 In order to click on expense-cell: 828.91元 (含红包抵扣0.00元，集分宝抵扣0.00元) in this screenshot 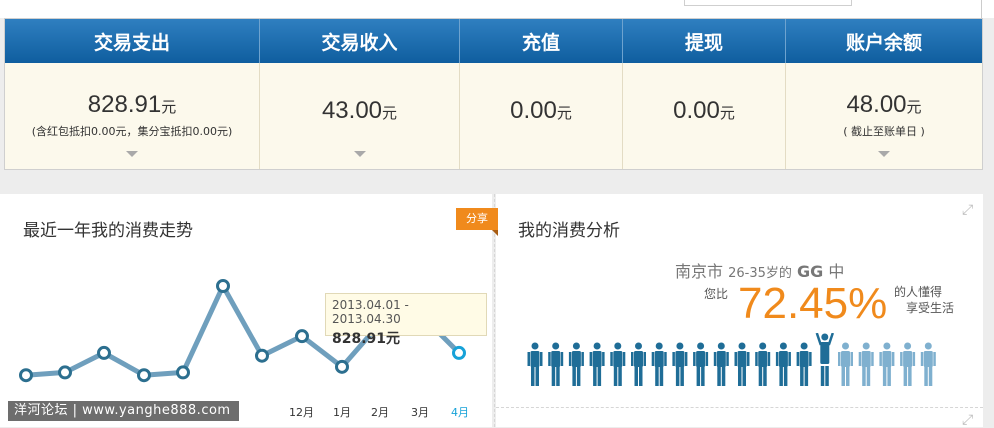, I will do `click(132, 116)`.